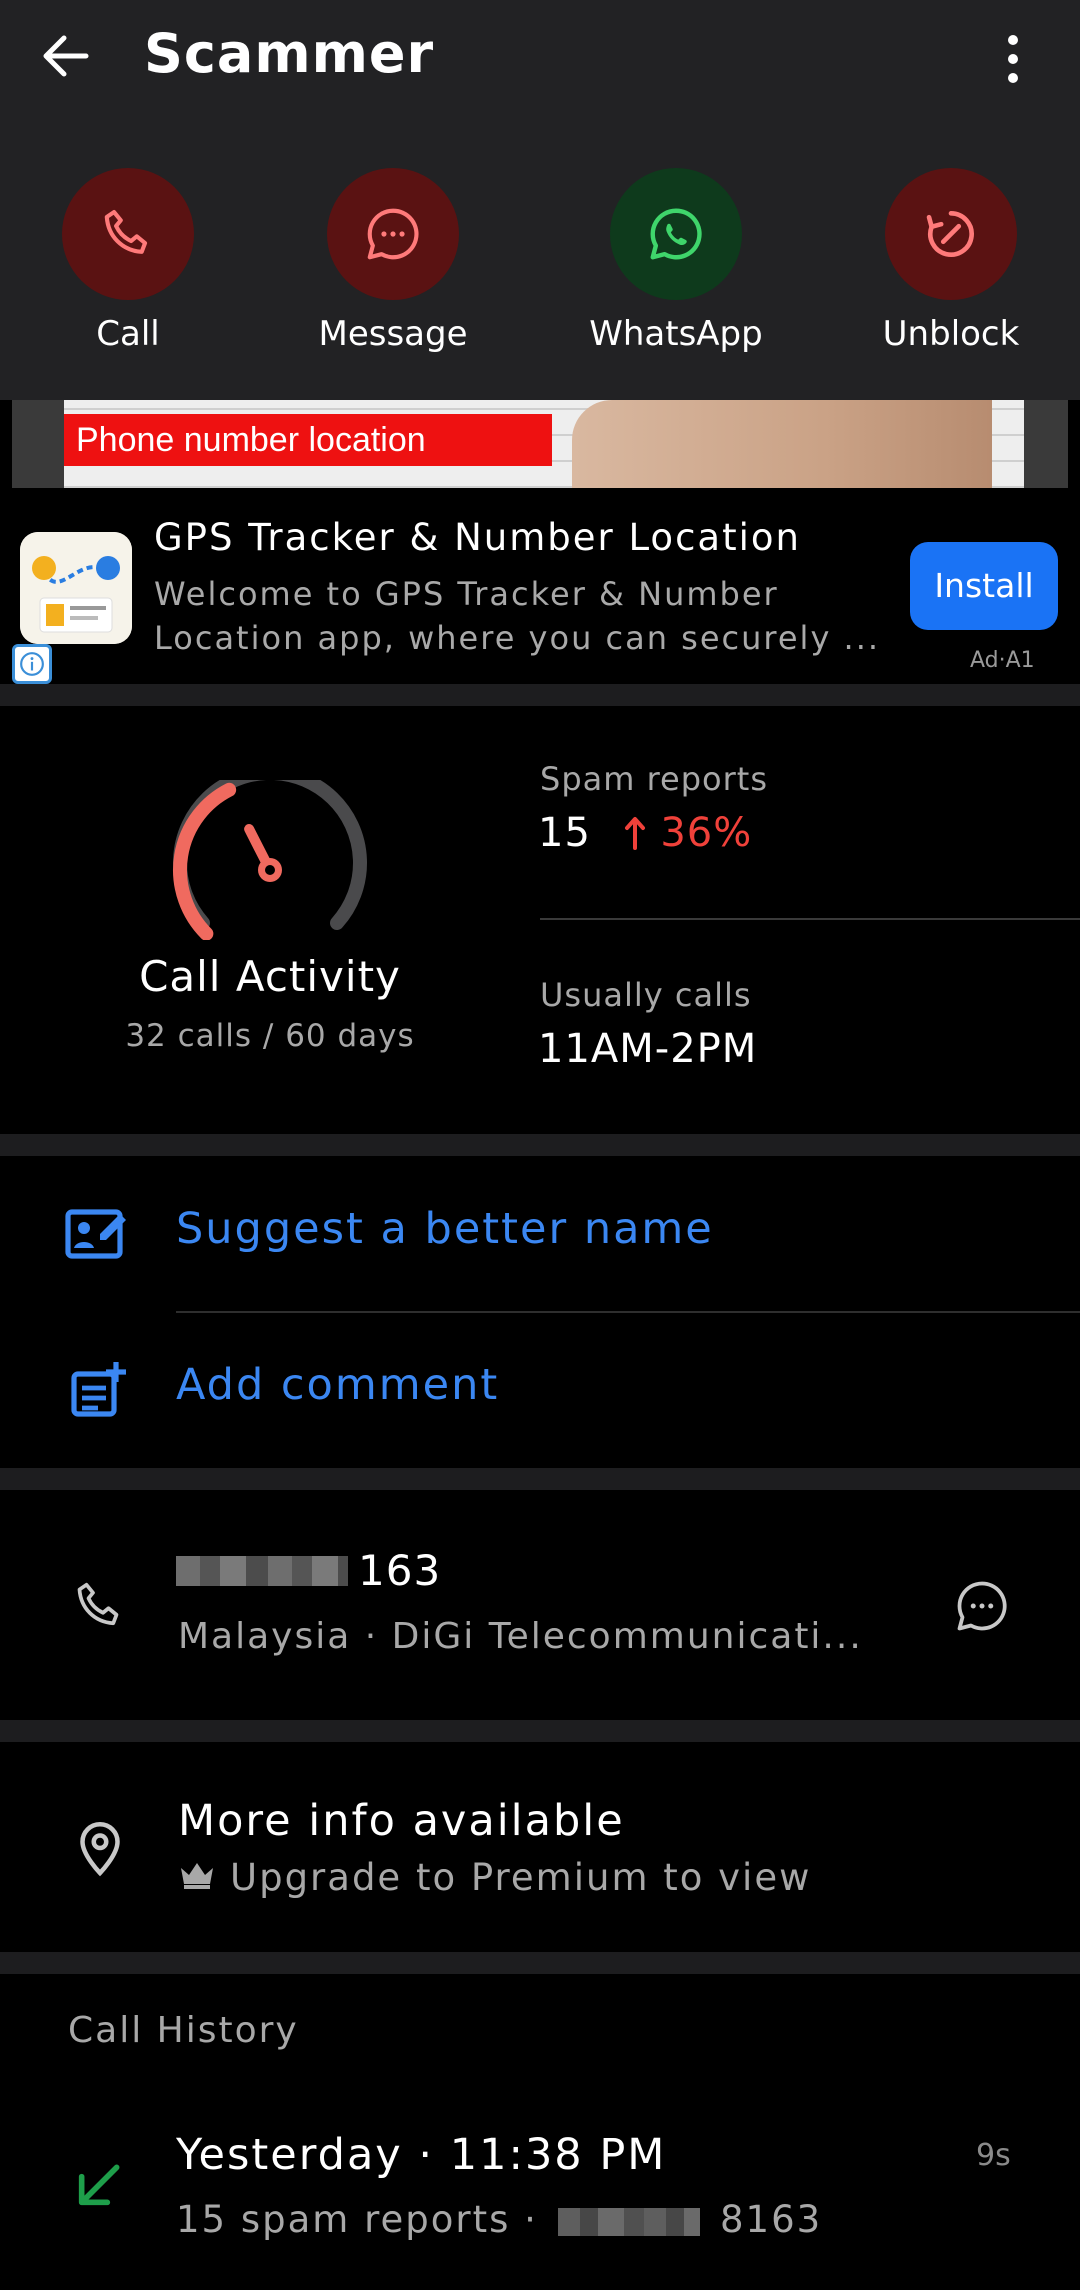 The height and width of the screenshot is (2290, 1080). What do you see at coordinates (1013, 60) in the screenshot?
I see `more-options-icon` at bounding box center [1013, 60].